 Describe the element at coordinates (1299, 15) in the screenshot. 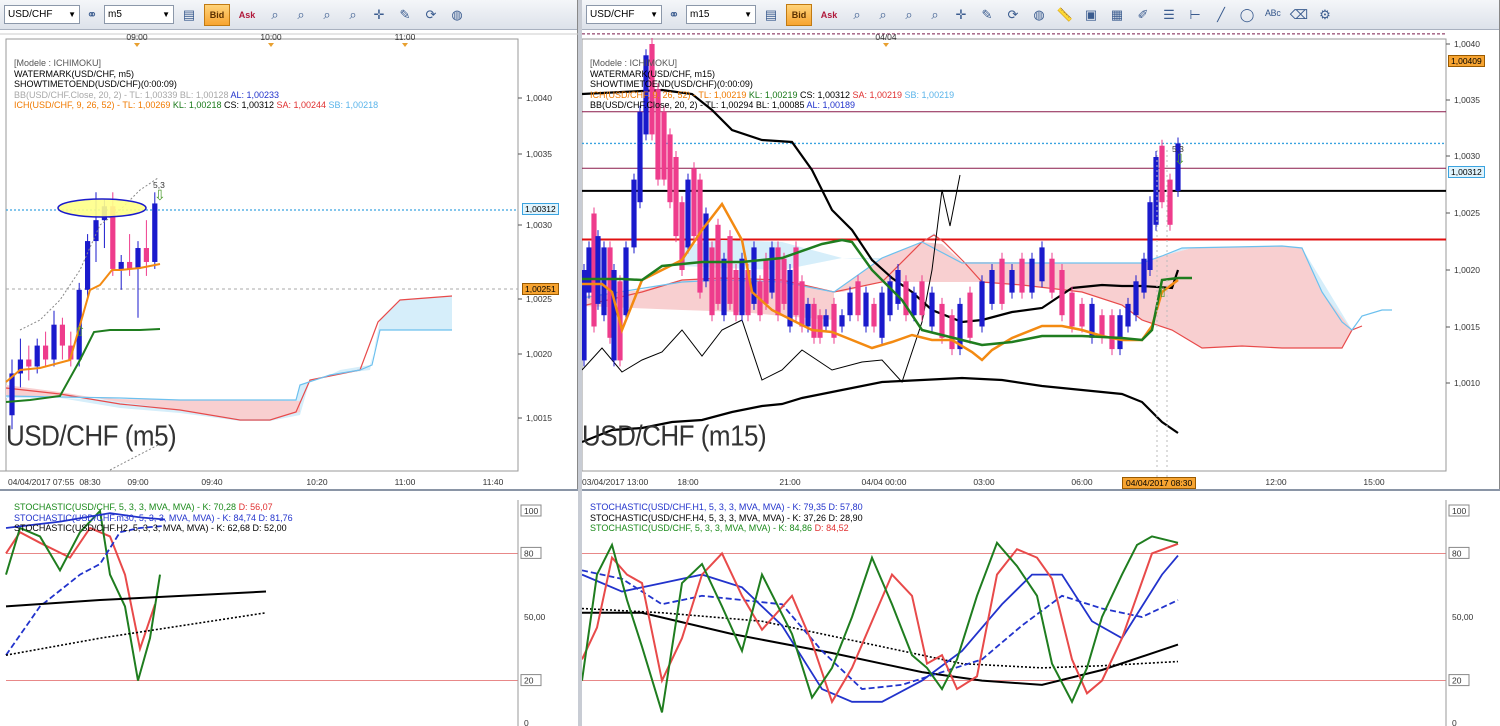

I see `eraser-icon: ⌫` at that location.